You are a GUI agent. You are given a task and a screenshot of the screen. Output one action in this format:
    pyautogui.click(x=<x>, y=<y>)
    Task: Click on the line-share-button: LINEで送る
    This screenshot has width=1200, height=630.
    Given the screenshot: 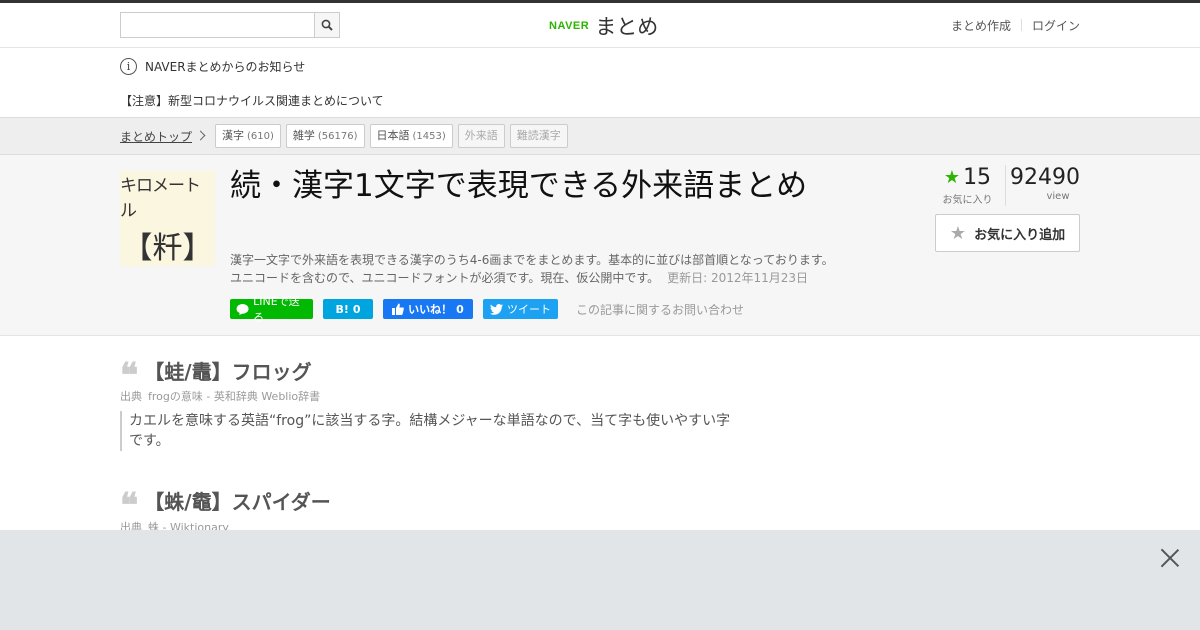 What is the action you would take?
    pyautogui.click(x=271, y=309)
    